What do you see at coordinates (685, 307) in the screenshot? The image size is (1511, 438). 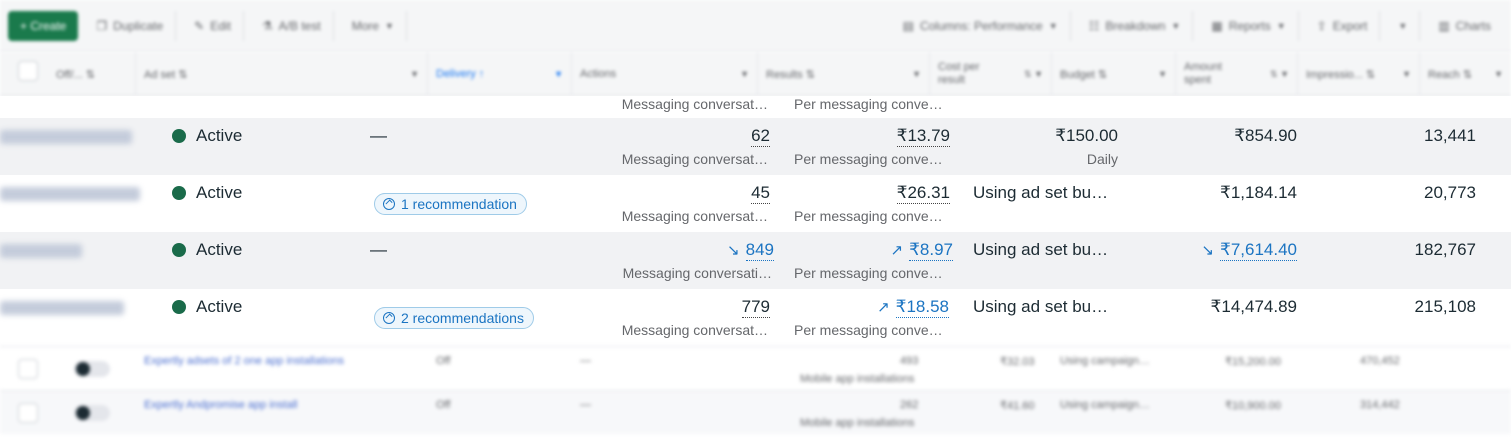 I see `results-value: 779` at bounding box center [685, 307].